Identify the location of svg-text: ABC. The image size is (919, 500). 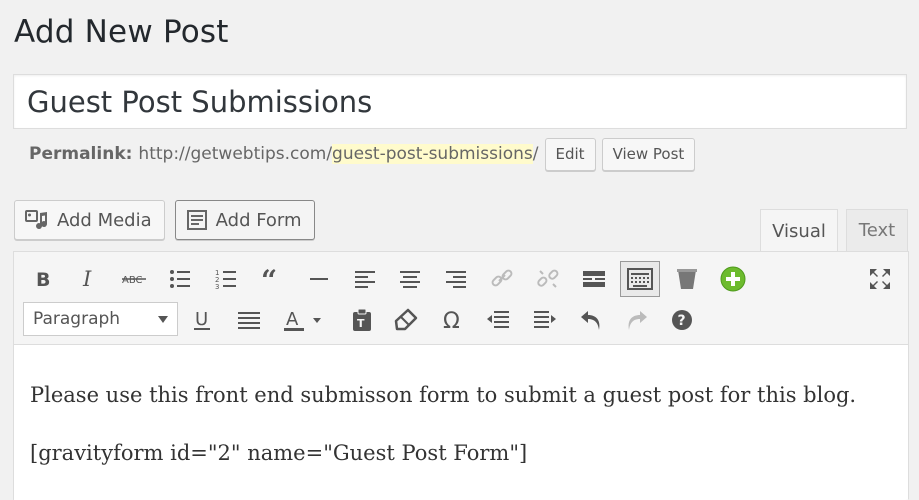
(132, 280).